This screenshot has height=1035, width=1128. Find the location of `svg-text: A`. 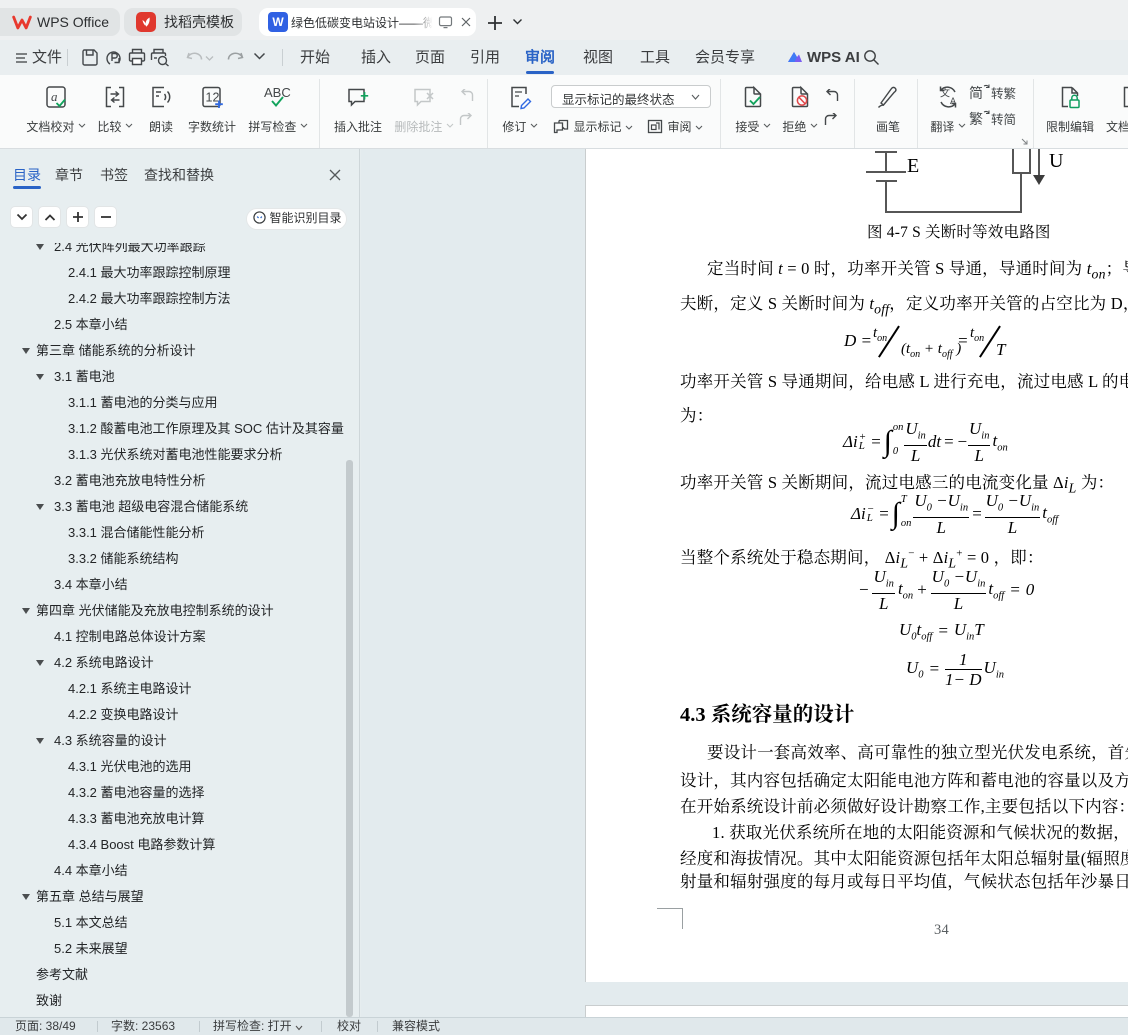

svg-text: A is located at coordinates (953, 101).